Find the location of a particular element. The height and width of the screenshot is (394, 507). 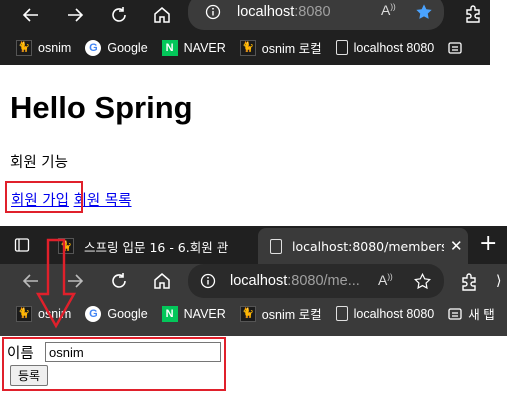

back-arrow-icon is located at coordinates (30, 15).